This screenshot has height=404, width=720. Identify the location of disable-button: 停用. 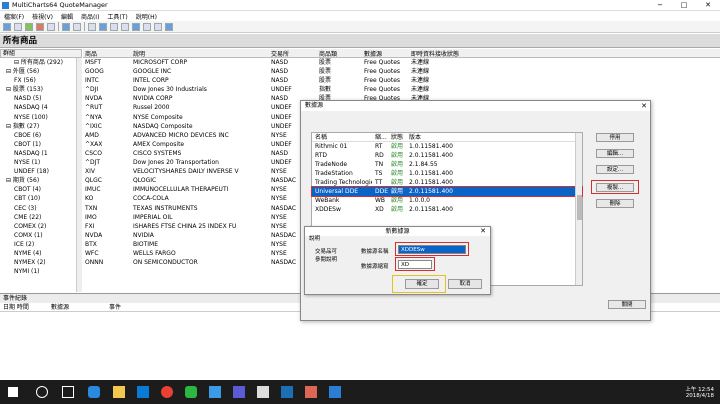
(615, 137).